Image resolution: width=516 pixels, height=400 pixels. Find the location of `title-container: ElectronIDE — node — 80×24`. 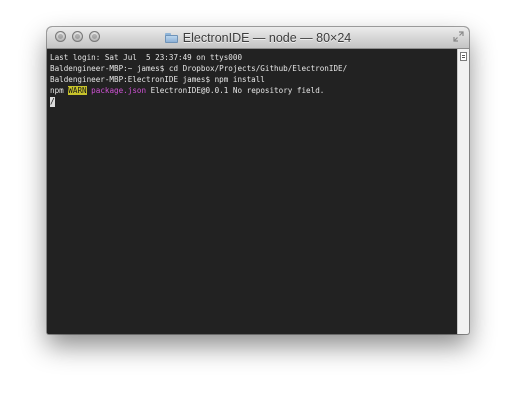

title-container: ElectronIDE — node — 80×24 is located at coordinates (258, 37).